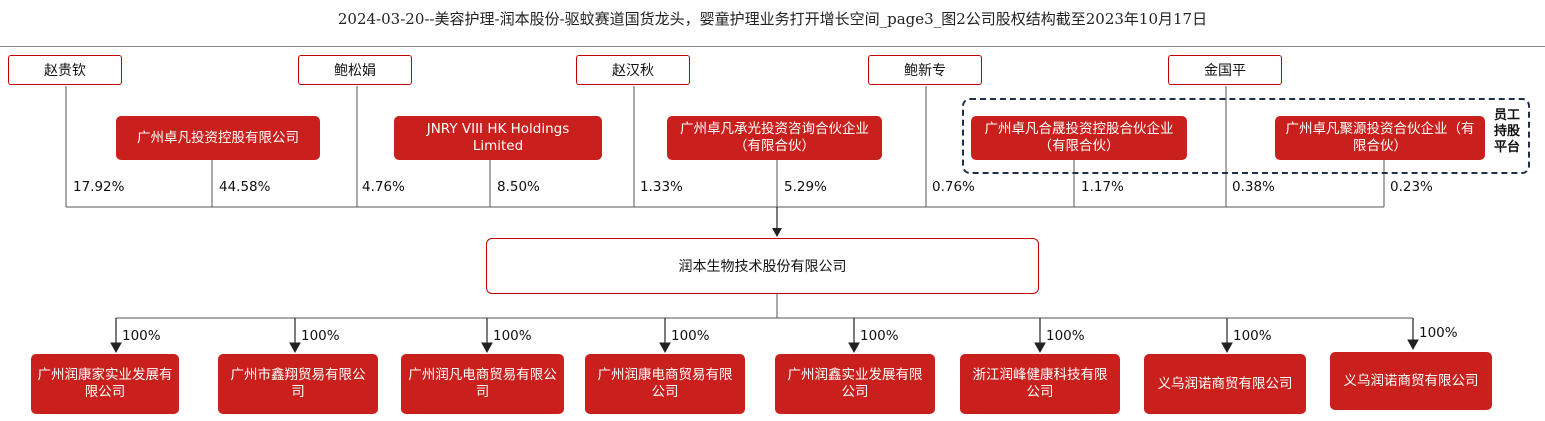 The width and height of the screenshot is (1545, 421). Describe the element at coordinates (298, 384) in the screenshot. I see `subsidiary-box-1: 广州市鑫翔贸易有限公司` at that location.